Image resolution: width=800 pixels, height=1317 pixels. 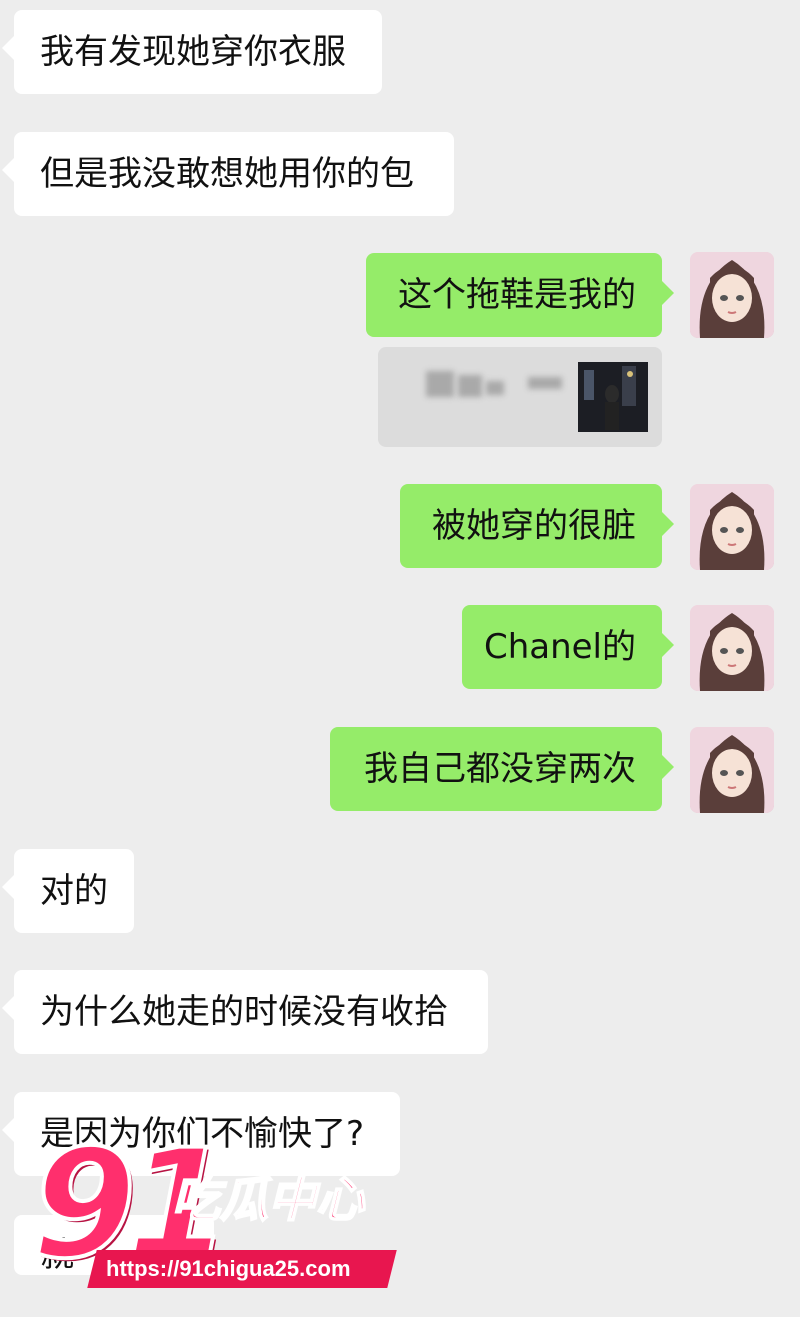 I want to click on message-text: 为什么她走的时候没有收拾, so click(x=244, y=1012).